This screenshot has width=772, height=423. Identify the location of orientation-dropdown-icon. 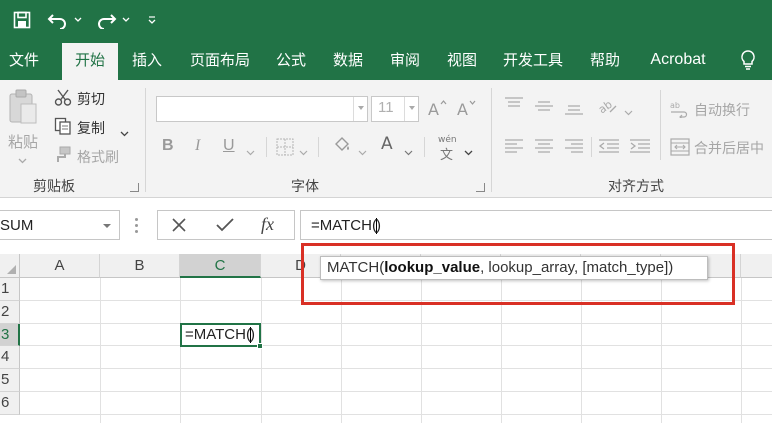
(628, 111).